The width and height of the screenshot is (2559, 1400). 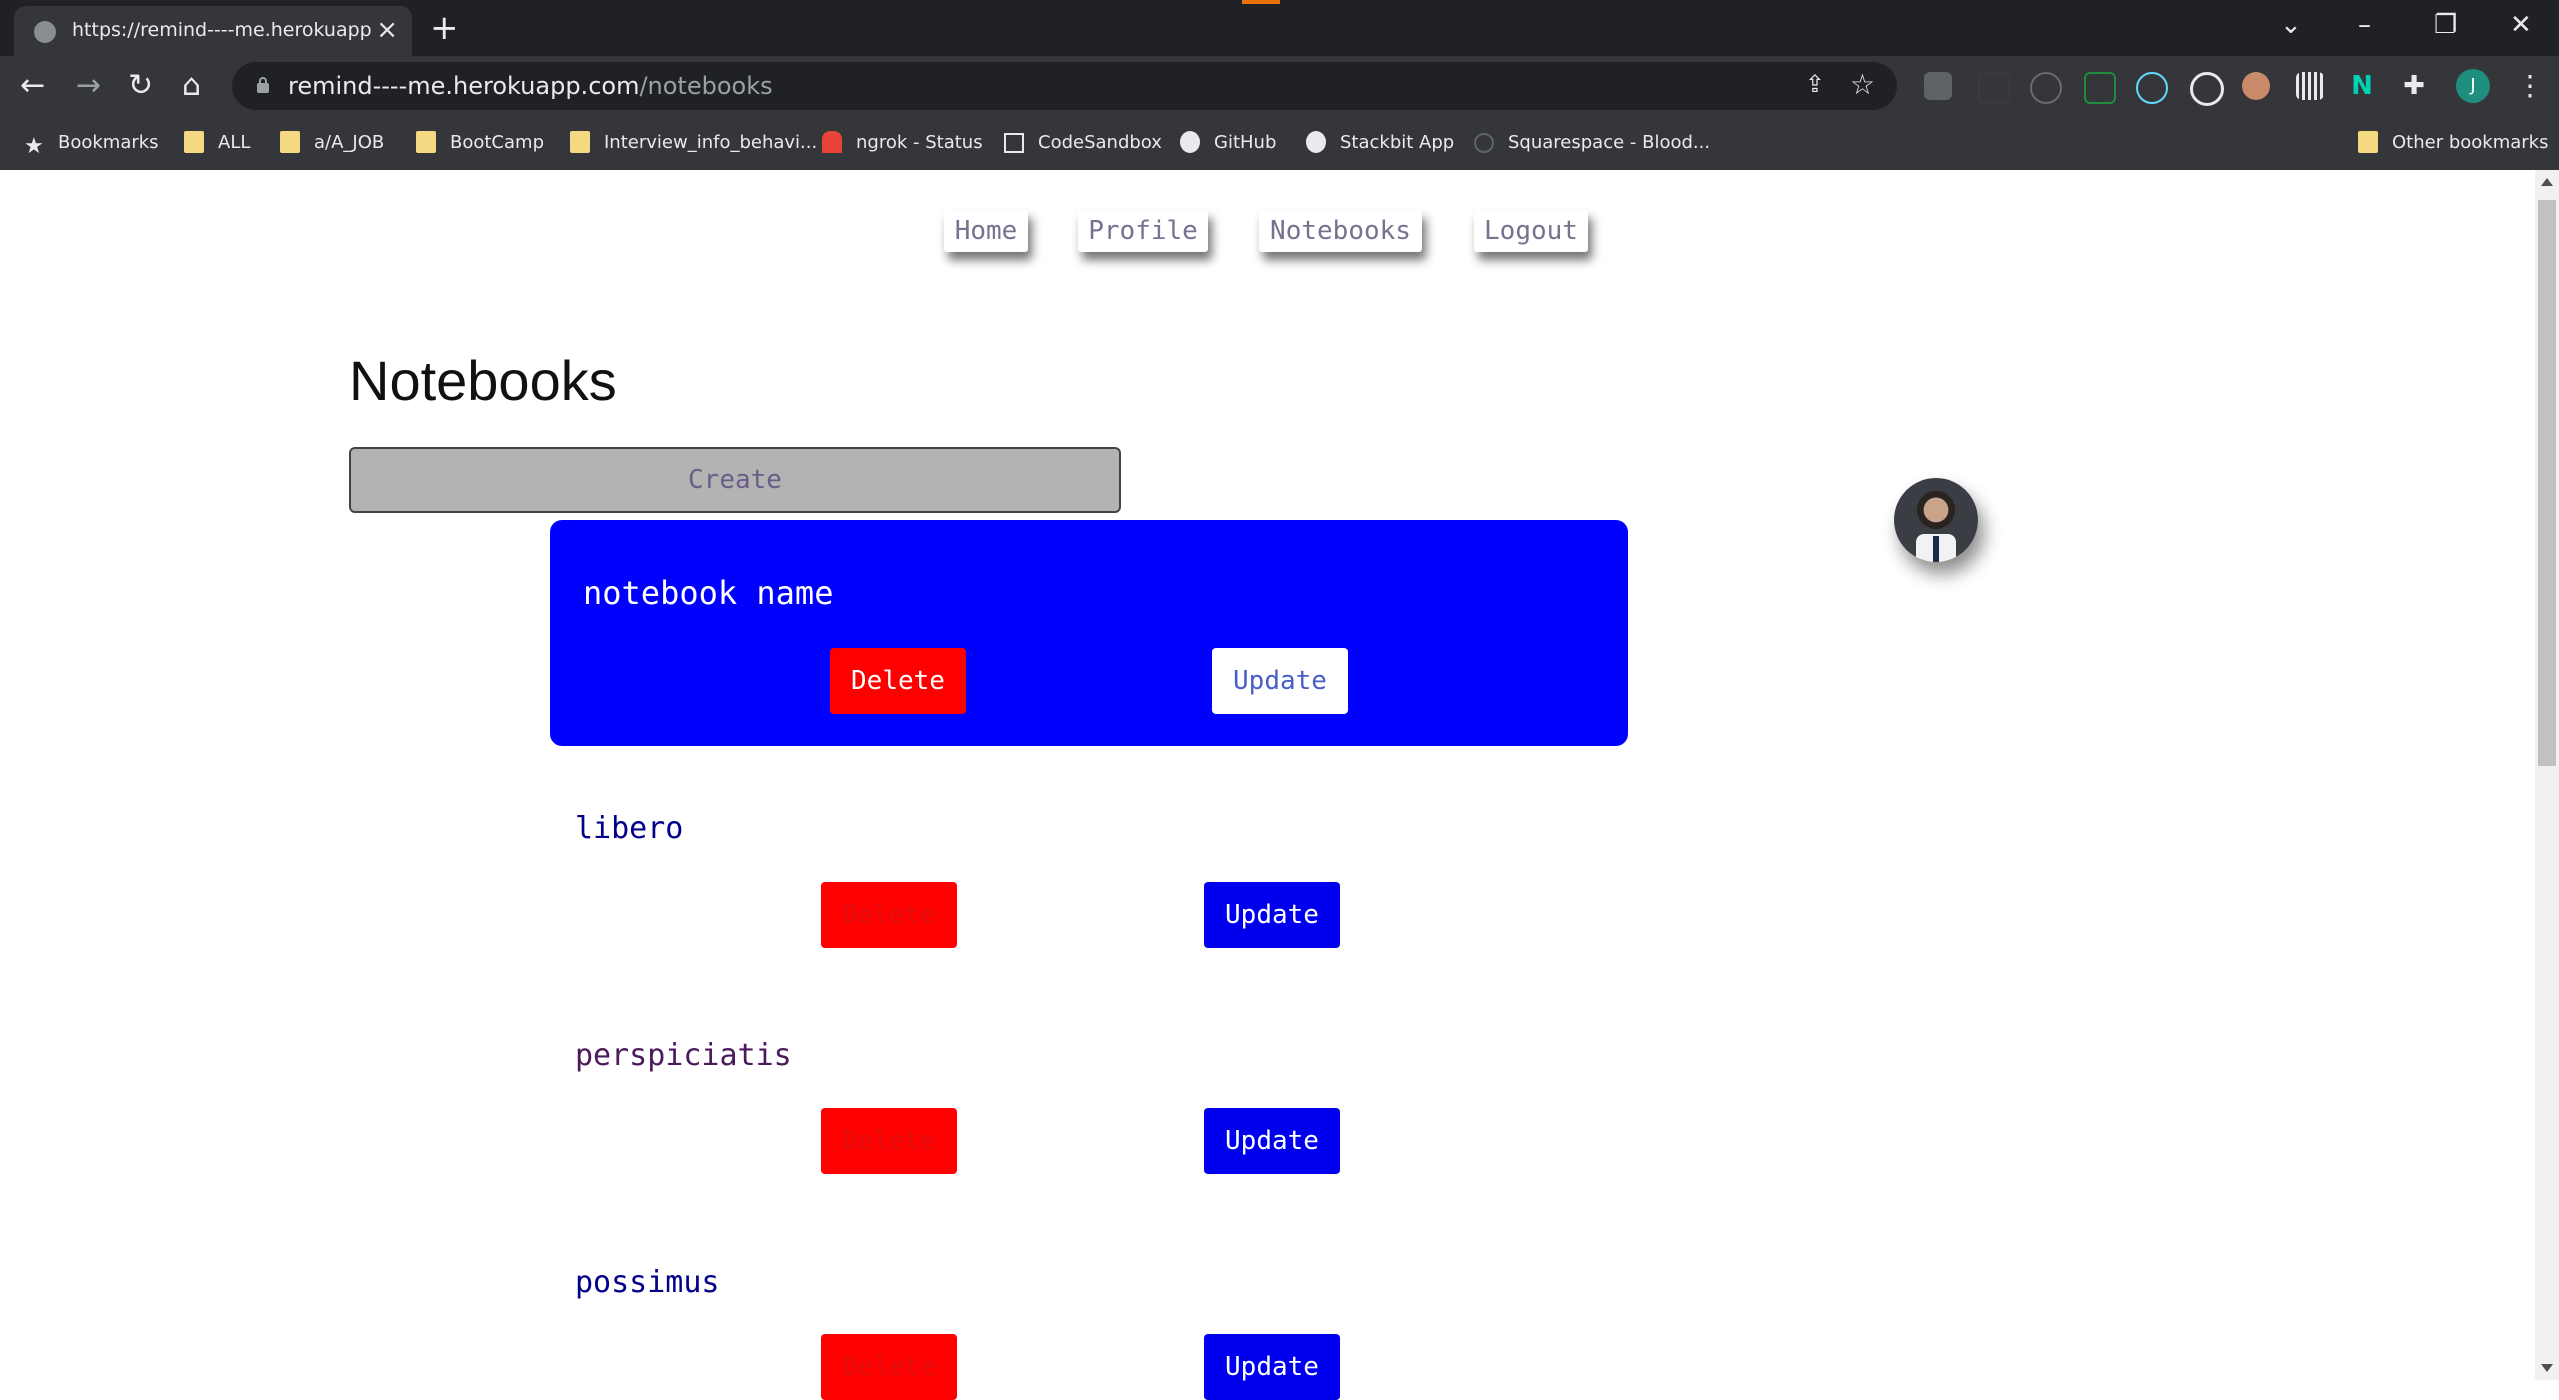 I want to click on minimize-button: –, so click(x=2364, y=25).